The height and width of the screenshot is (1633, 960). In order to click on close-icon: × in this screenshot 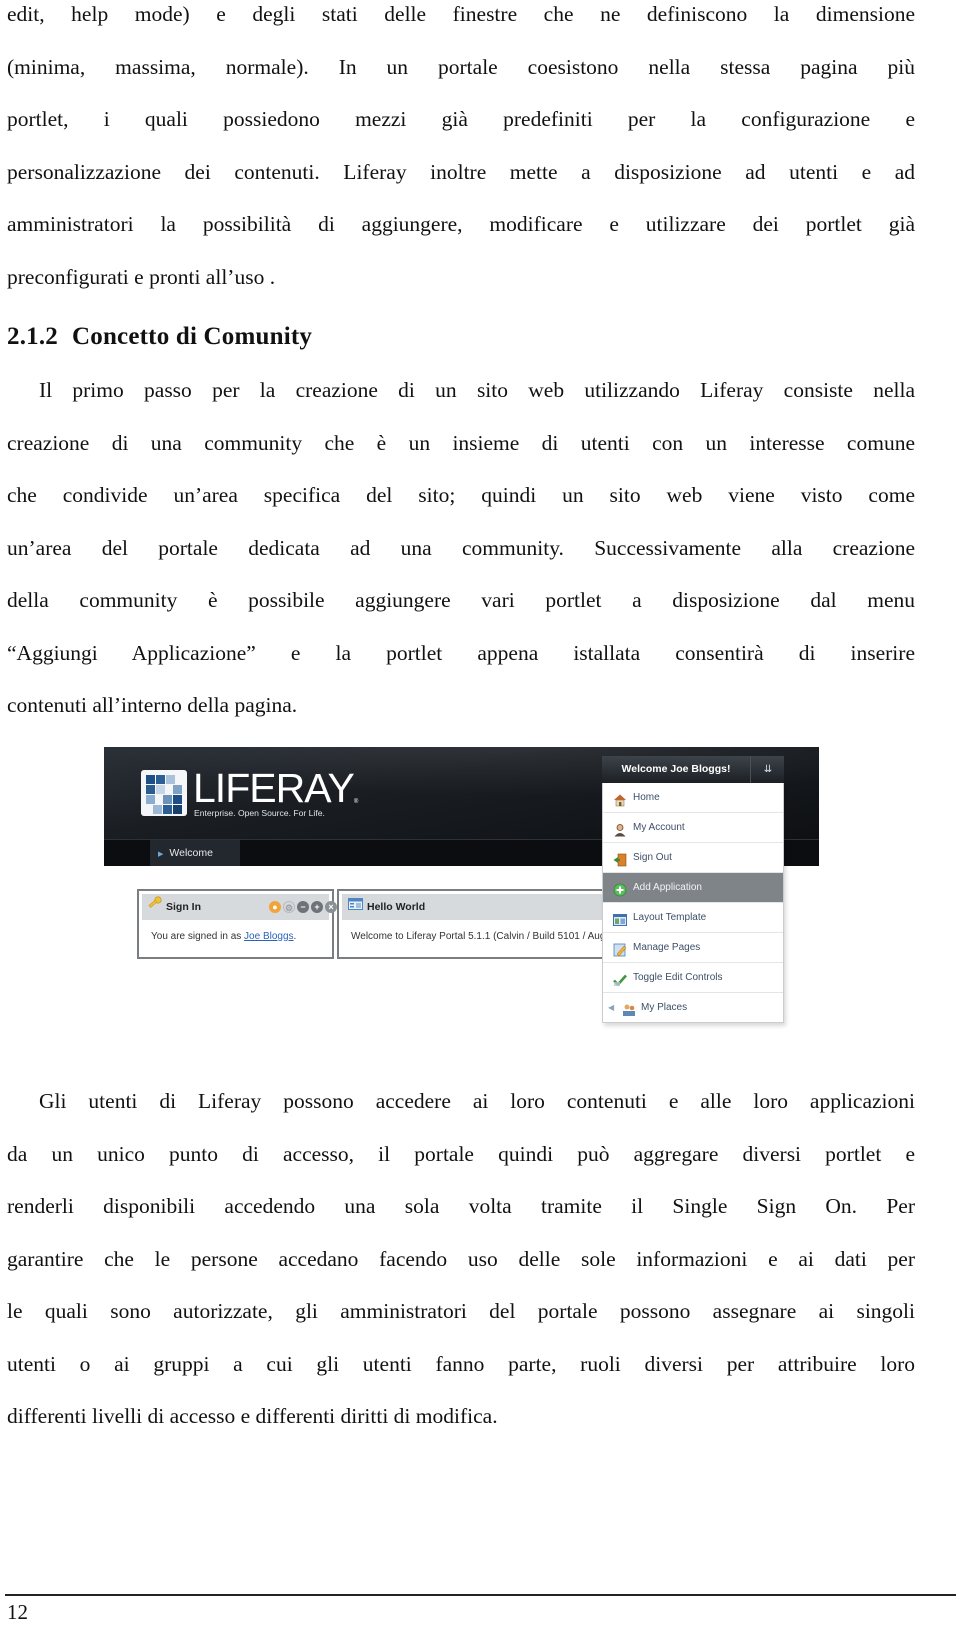, I will do `click(331, 907)`.